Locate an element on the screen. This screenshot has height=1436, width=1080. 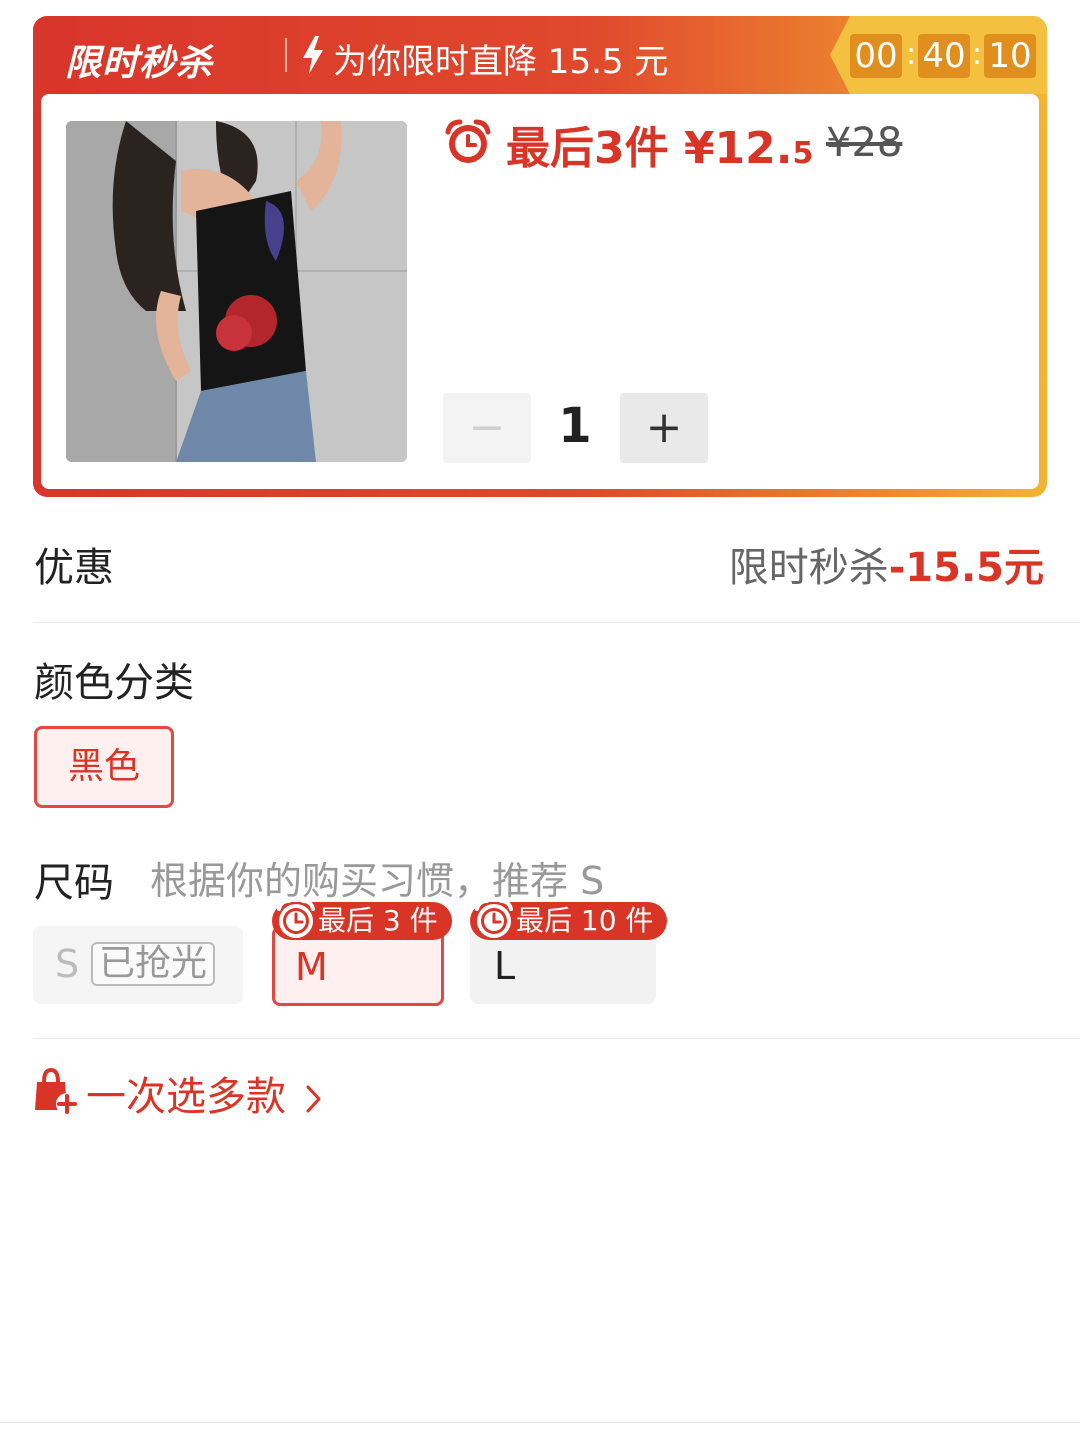
flash-price: 最后3件 ¥12.5 is located at coordinates (659, 144).